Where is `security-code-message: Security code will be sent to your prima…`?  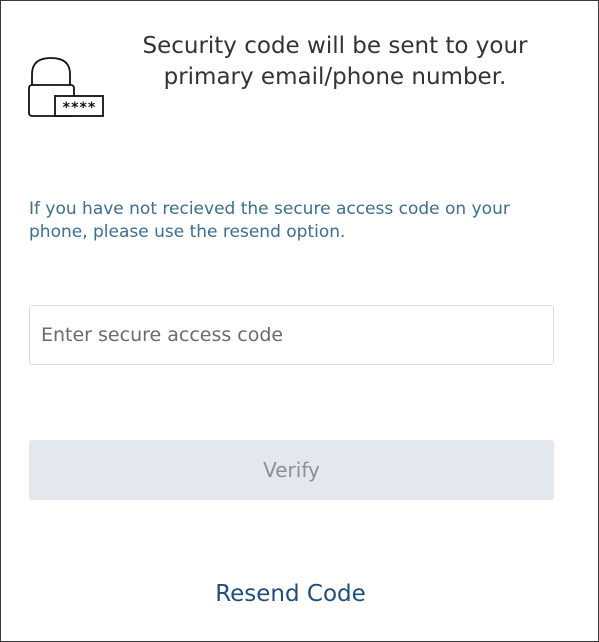 security-code-message: Security code will be sent to your prima… is located at coordinates (335, 61).